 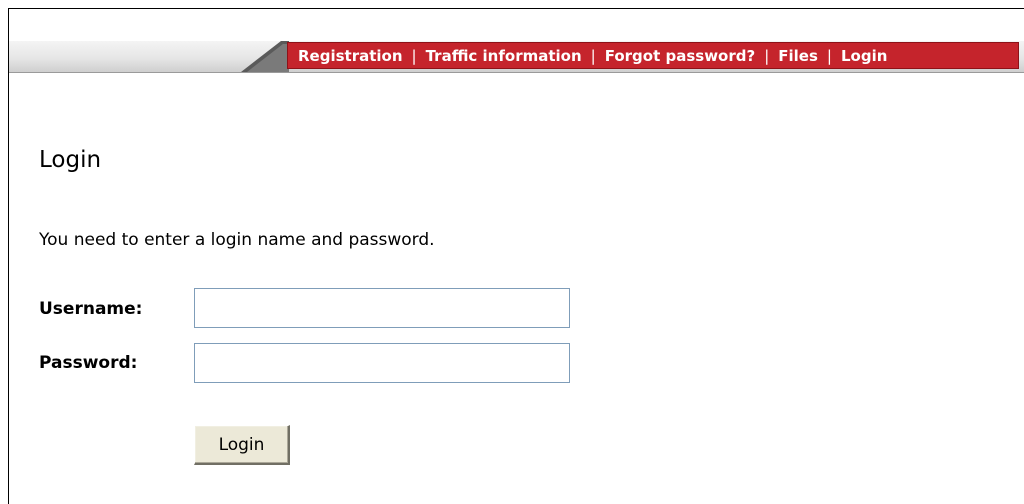 I want to click on login-button: Login, so click(x=242, y=445).